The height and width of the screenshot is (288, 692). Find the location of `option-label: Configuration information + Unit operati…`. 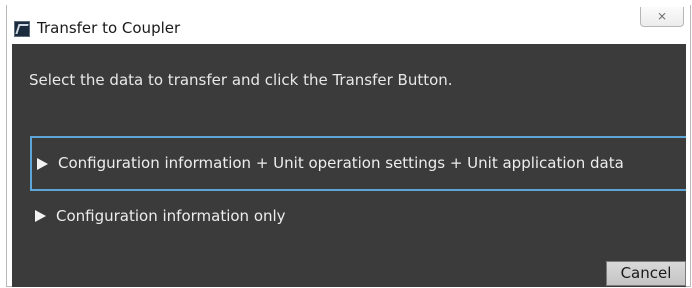

option-label: Configuration information + Unit operati… is located at coordinates (341, 163).